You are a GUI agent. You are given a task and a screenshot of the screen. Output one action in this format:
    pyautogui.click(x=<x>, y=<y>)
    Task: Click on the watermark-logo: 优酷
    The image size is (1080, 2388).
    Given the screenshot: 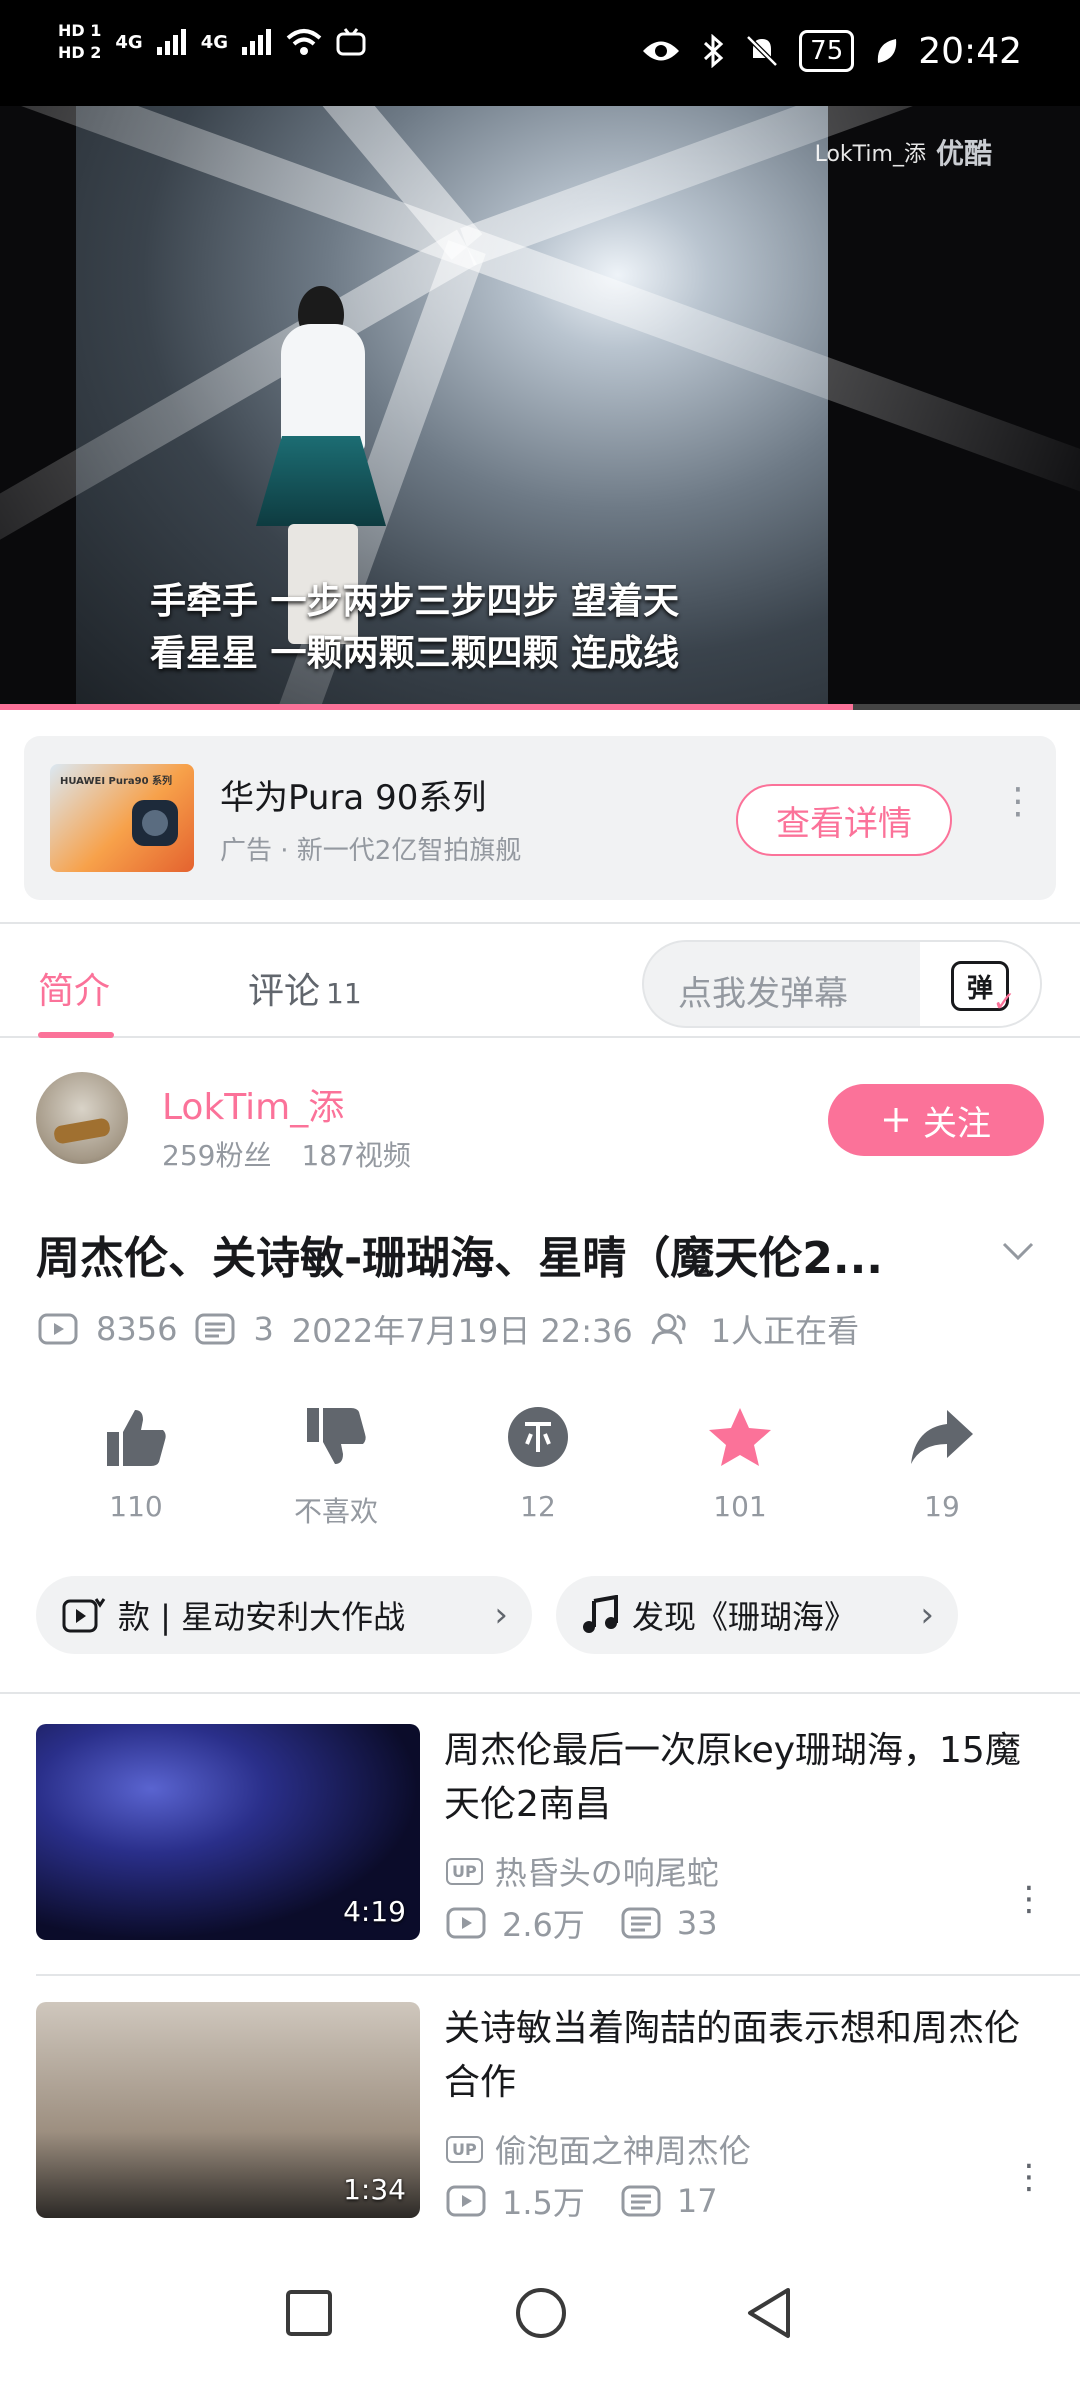 What is the action you would take?
    pyautogui.click(x=963, y=153)
    